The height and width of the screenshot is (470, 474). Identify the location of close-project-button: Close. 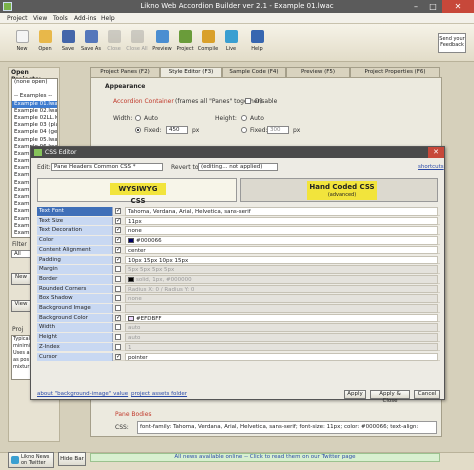
(114, 43).